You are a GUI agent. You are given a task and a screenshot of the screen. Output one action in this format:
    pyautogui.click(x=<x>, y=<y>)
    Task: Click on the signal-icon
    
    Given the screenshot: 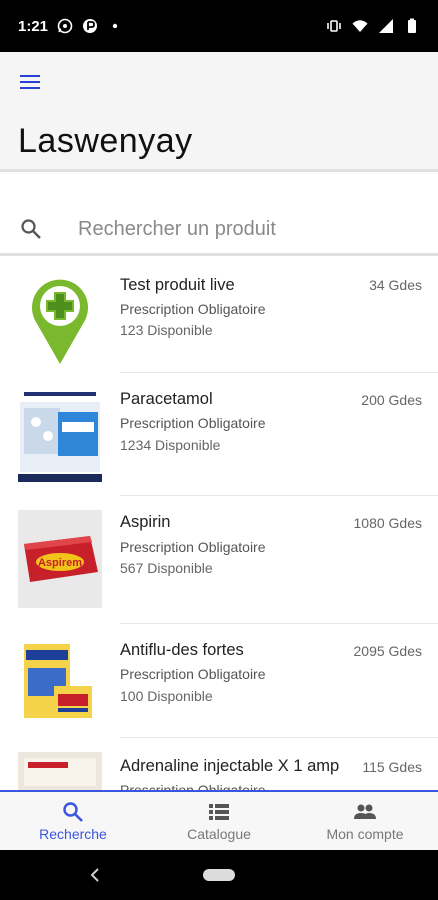 What is the action you would take?
    pyautogui.click(x=386, y=26)
    